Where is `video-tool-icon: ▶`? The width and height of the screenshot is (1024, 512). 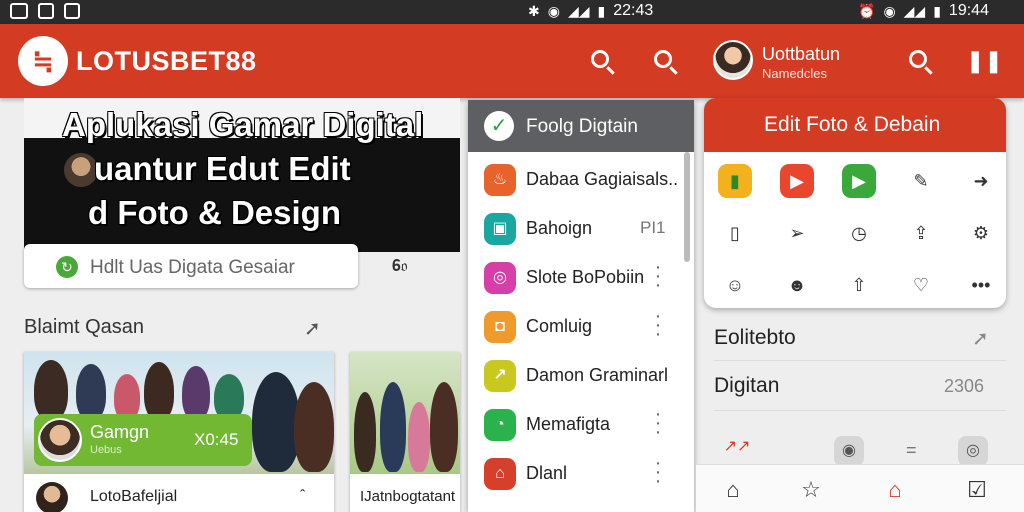 video-tool-icon: ▶ is located at coordinates (797, 181).